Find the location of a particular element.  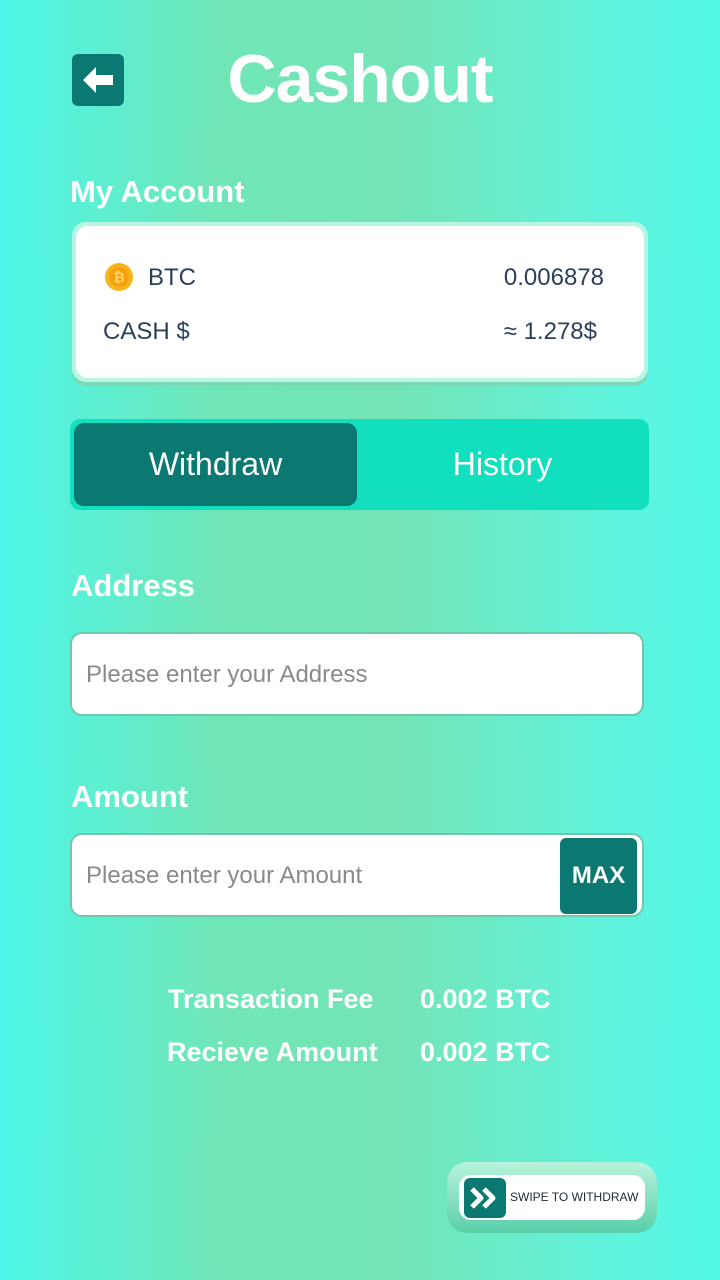

receive-amount-value: 0.002 BTC is located at coordinates (485, 1052).